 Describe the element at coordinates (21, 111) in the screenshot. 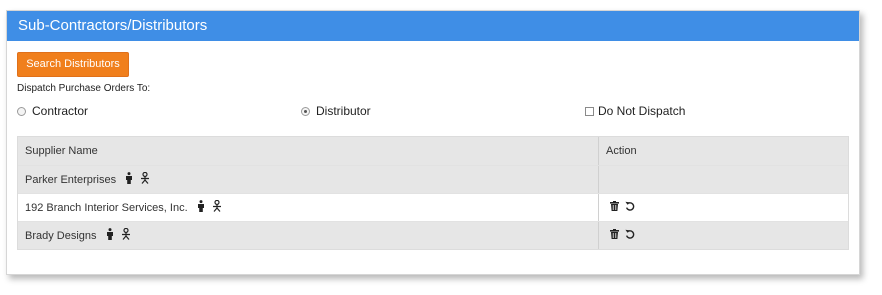

I see `contractor-radio` at that location.